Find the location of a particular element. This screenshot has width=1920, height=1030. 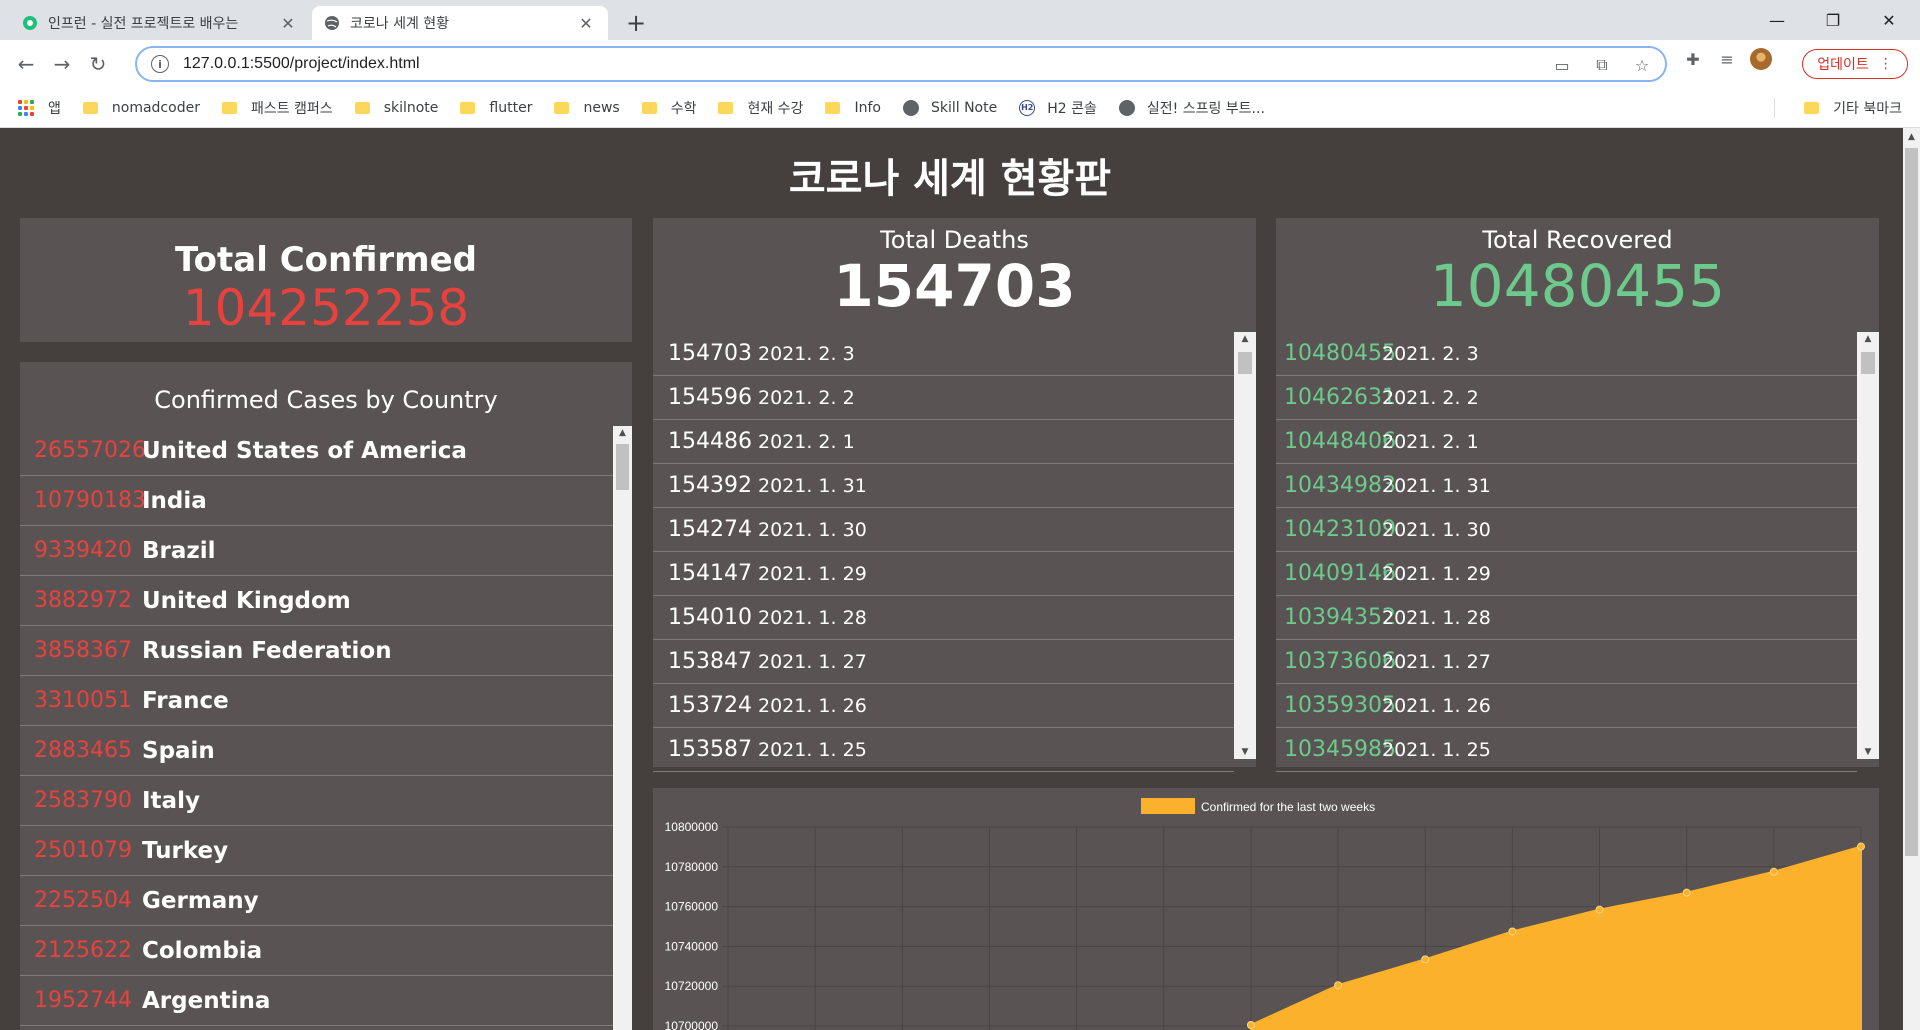

y-tick-label: 10720000 is located at coordinates (692, 986).